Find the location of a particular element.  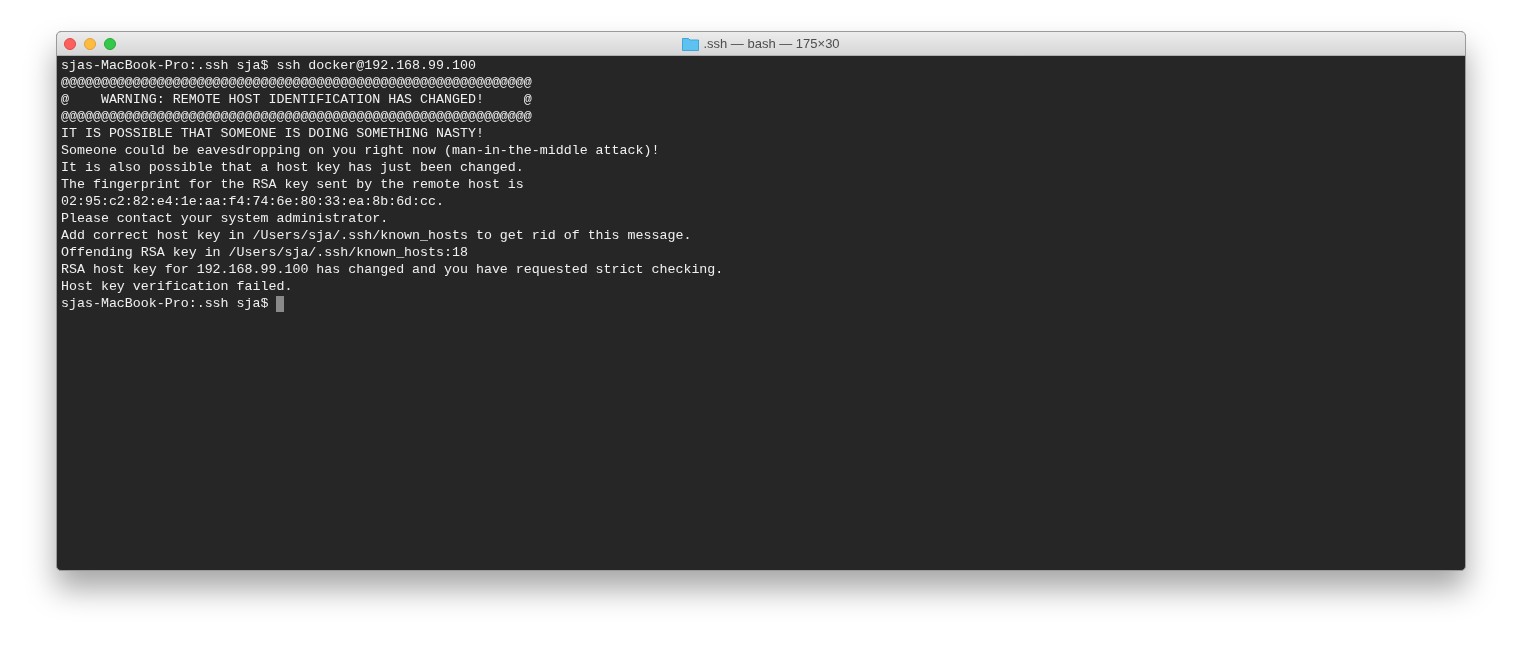

folder-icon is located at coordinates (691, 43).